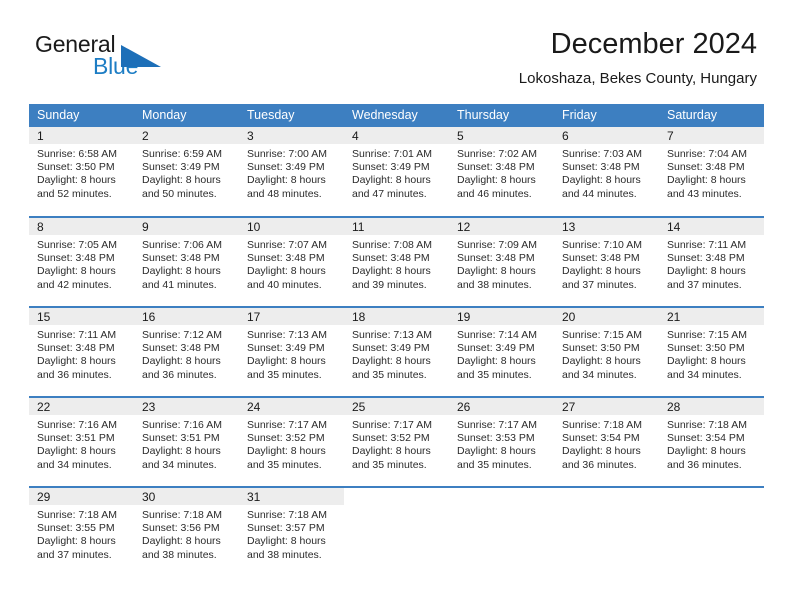 This screenshot has height=612, width=792. What do you see at coordinates (599, 193) in the screenshot?
I see `daylight-line2: and 44 minutes.` at bounding box center [599, 193].